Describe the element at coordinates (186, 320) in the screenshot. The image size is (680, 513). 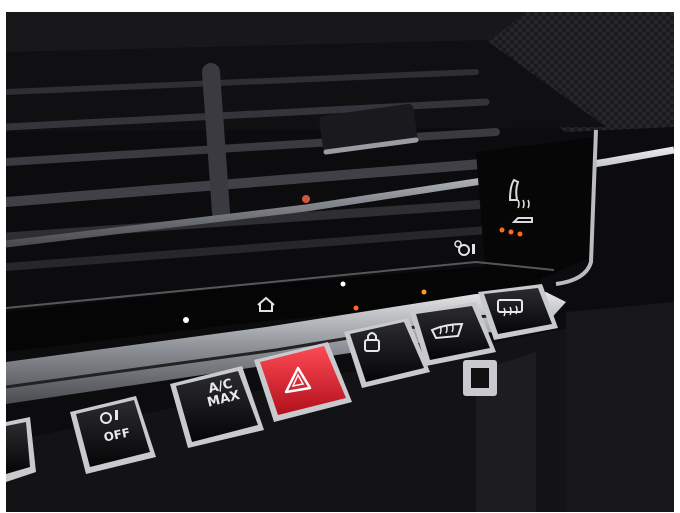
I see `touch-bar-indicator` at that location.